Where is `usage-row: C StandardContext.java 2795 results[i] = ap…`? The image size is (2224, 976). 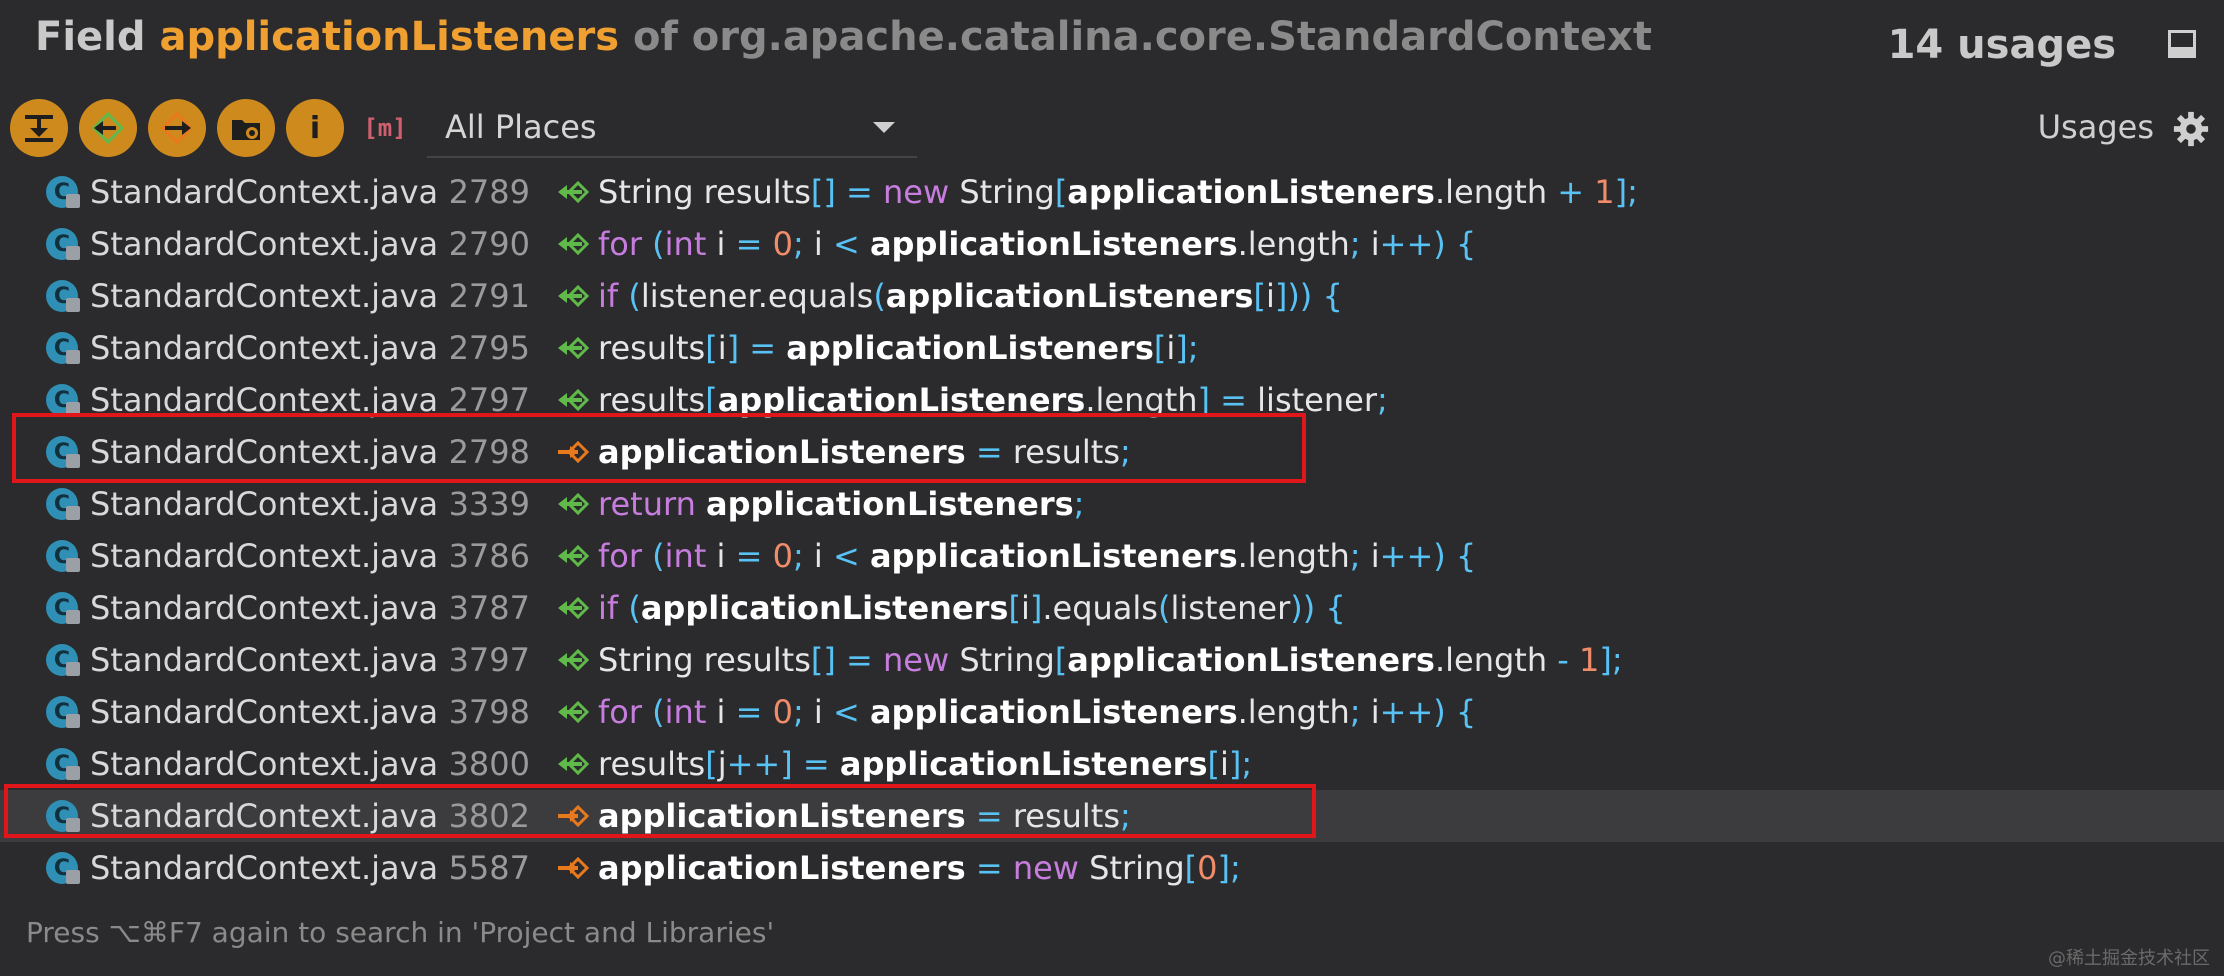
usage-row: C StandardContext.java 2795 results[i] = ap… is located at coordinates (1112, 348).